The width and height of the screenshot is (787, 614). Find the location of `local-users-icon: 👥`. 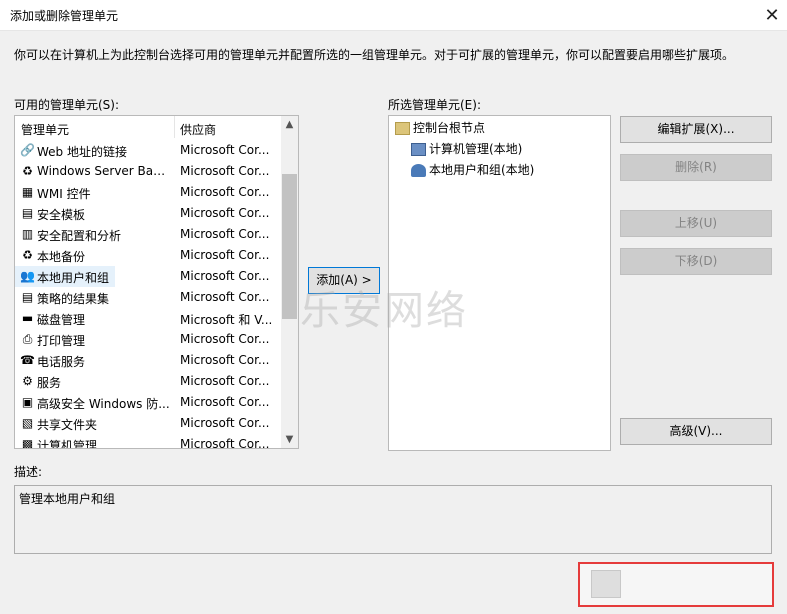

local-users-icon: 👥 is located at coordinates (27, 276).